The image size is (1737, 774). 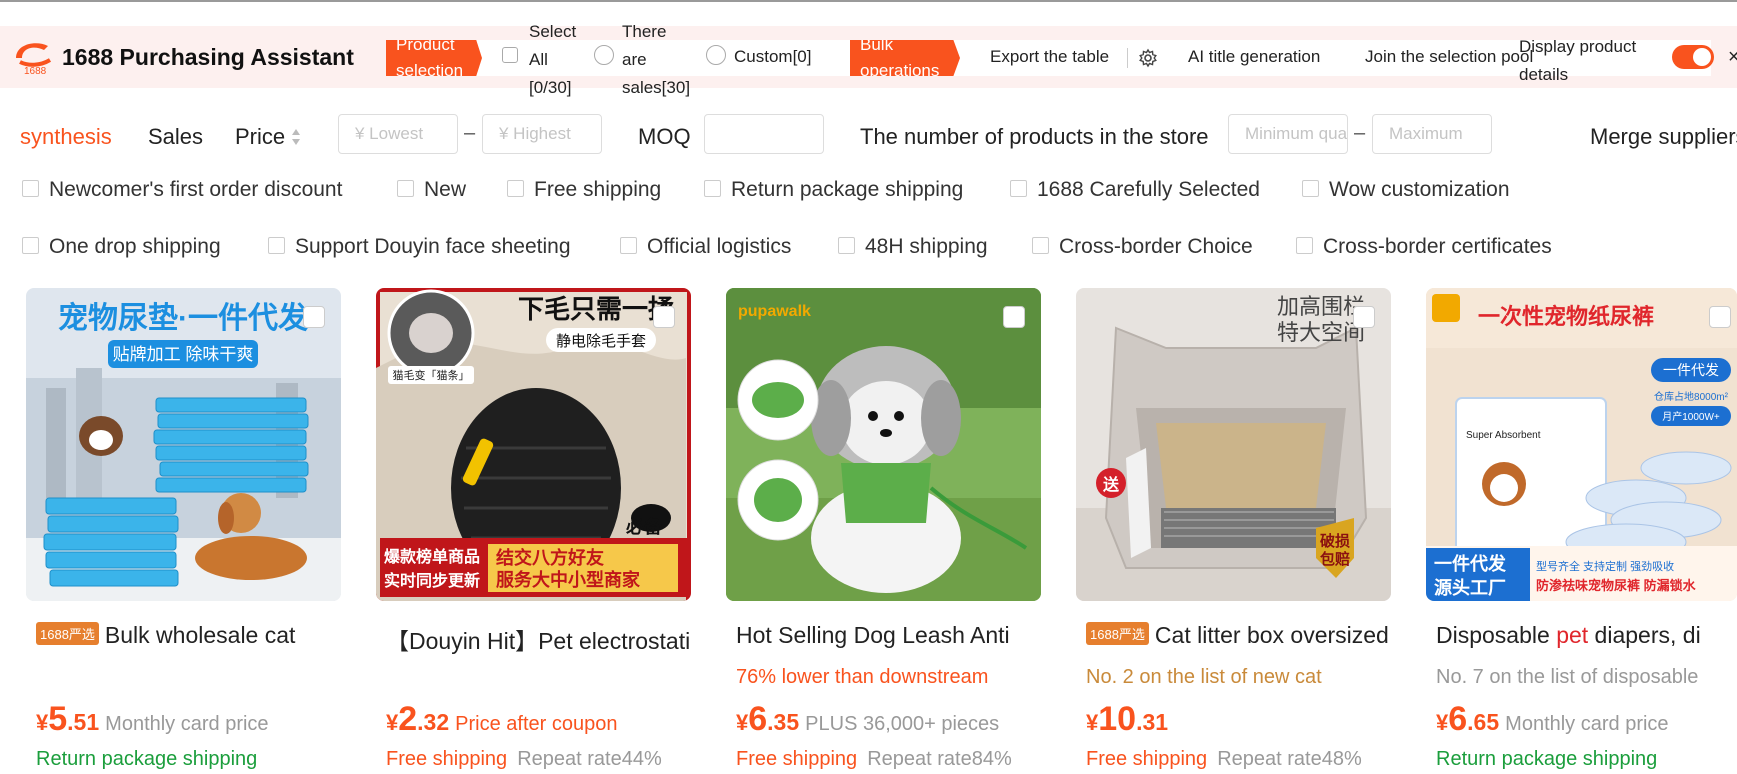 I want to click on store-range-dash: –, so click(x=1360, y=133).